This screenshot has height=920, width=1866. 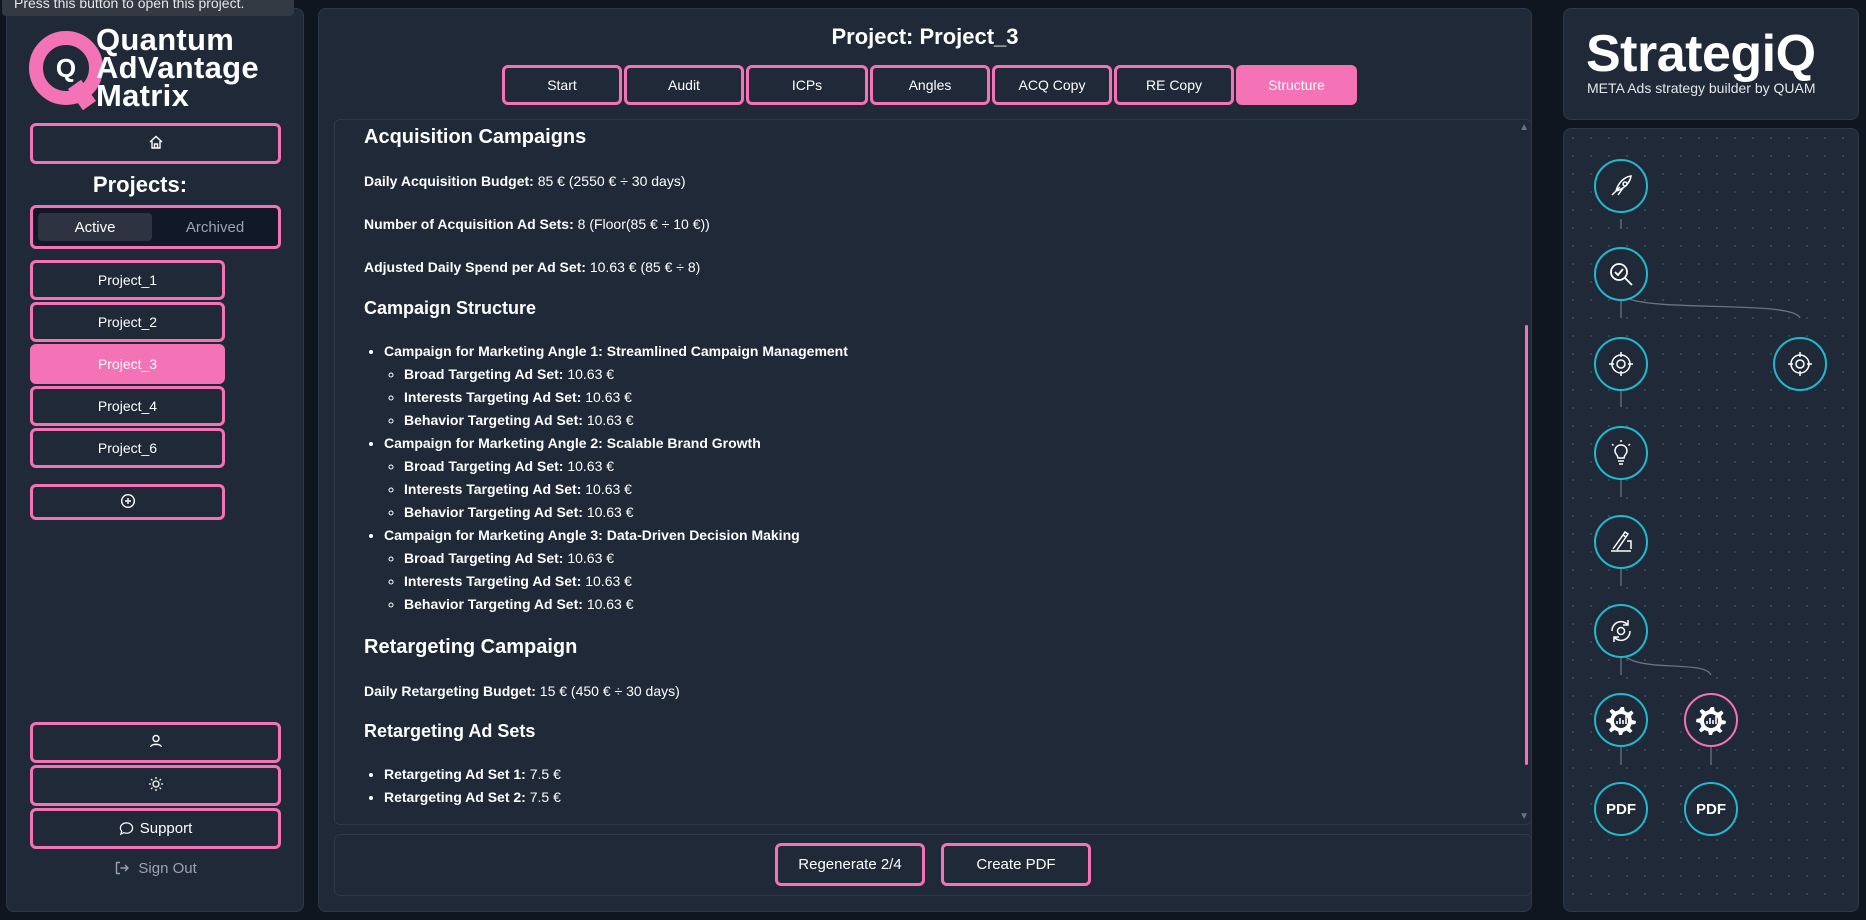 What do you see at coordinates (126, 828) in the screenshot?
I see `chat-bubble-icon` at bounding box center [126, 828].